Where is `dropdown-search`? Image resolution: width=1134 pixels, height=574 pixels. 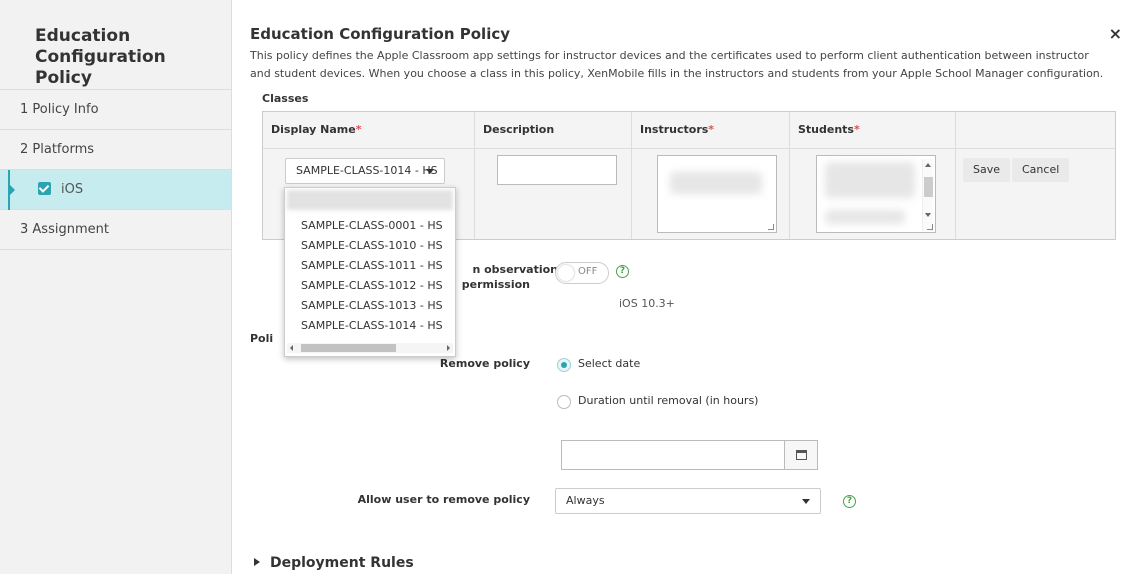 dropdown-search is located at coordinates (370, 200).